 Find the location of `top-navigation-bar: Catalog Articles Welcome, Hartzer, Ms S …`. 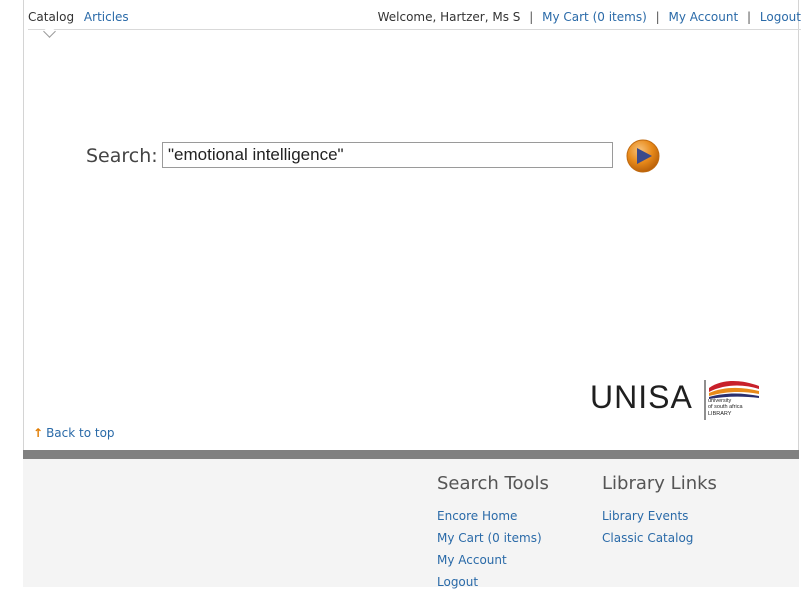

top-navigation-bar: Catalog Articles Welcome, Hartzer, Ms S … is located at coordinates (414, 22).